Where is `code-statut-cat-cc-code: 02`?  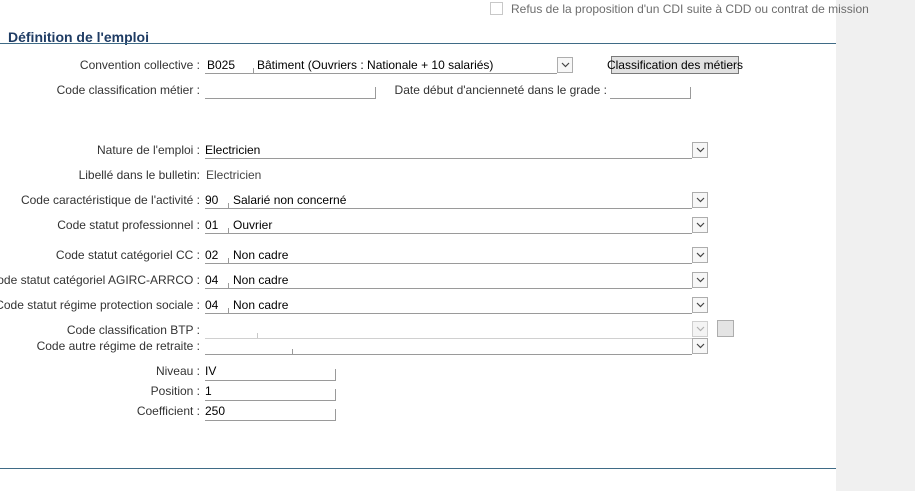
code-statut-cat-cc-code: 02 is located at coordinates (211, 255).